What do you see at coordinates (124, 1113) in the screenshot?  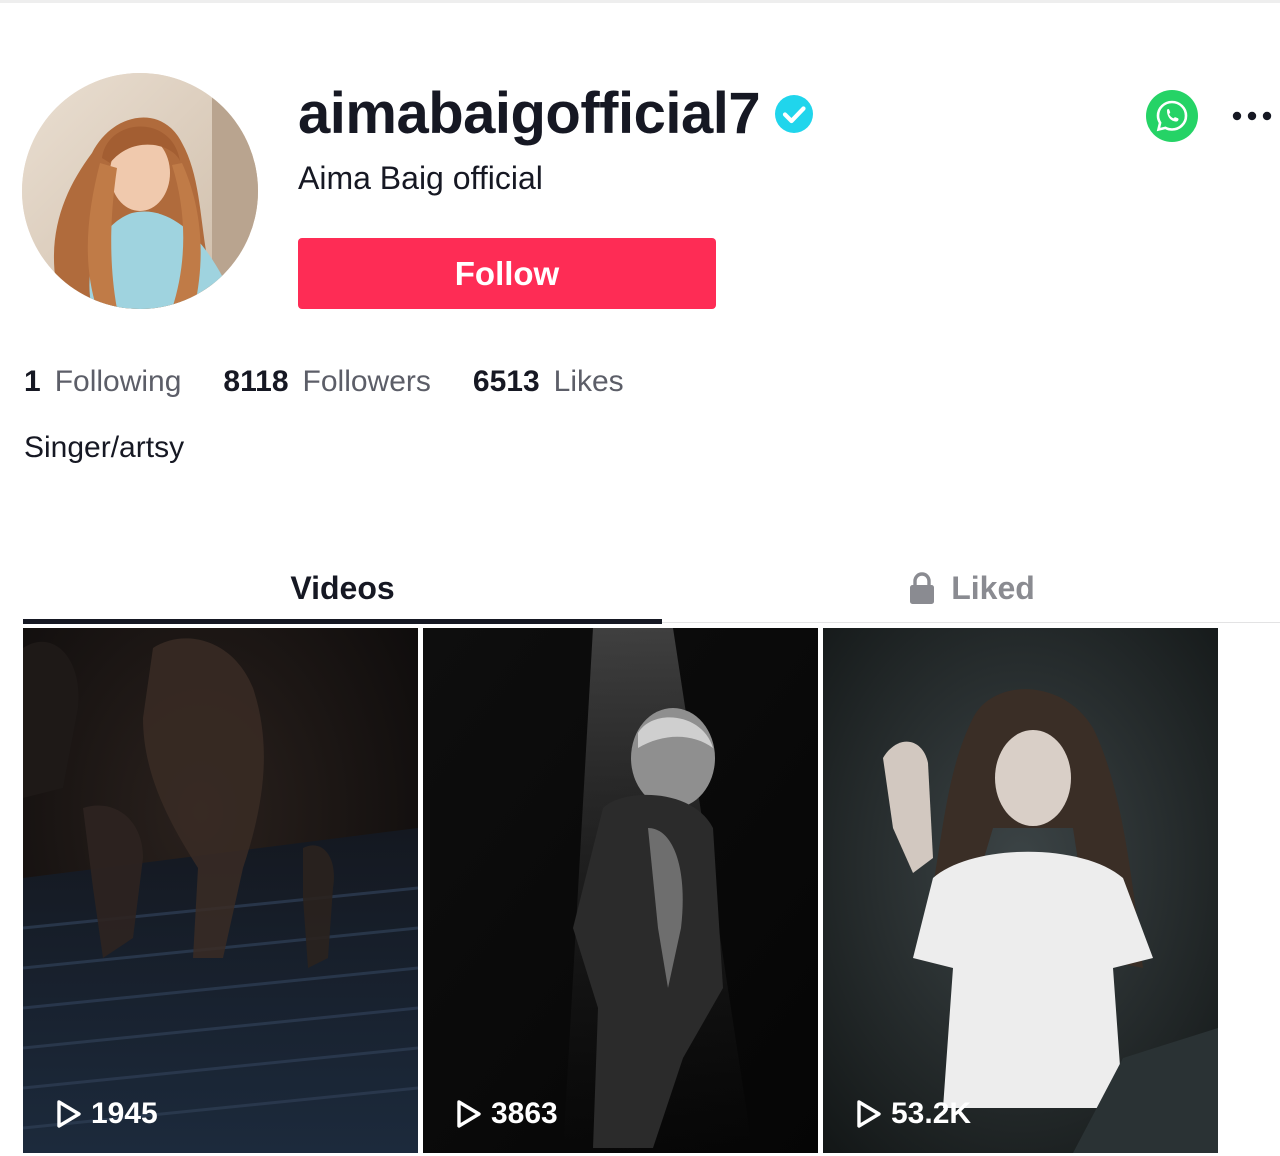 I see `view-count-text: 1945` at bounding box center [124, 1113].